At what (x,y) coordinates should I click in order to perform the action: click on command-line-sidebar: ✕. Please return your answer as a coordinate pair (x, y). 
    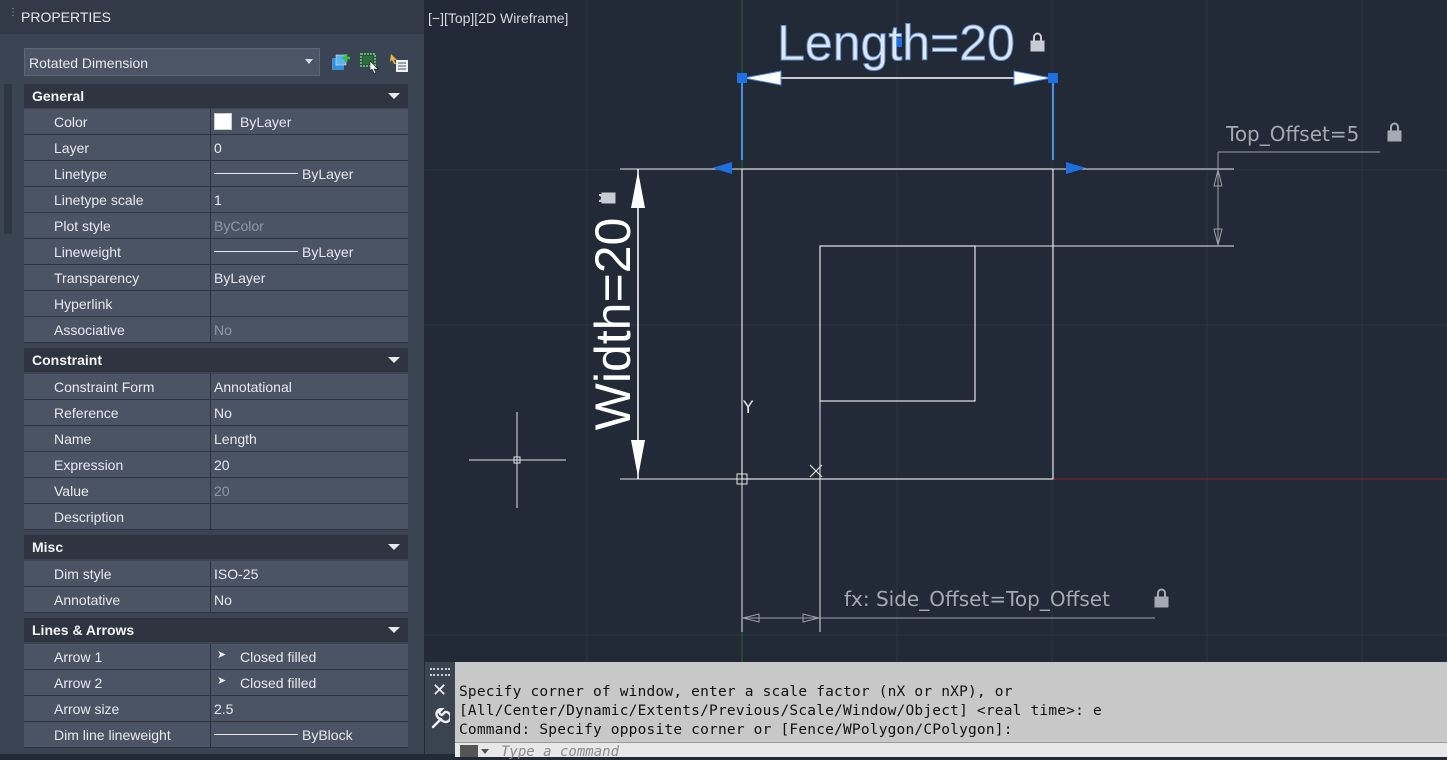
    Looking at the image, I should click on (440, 708).